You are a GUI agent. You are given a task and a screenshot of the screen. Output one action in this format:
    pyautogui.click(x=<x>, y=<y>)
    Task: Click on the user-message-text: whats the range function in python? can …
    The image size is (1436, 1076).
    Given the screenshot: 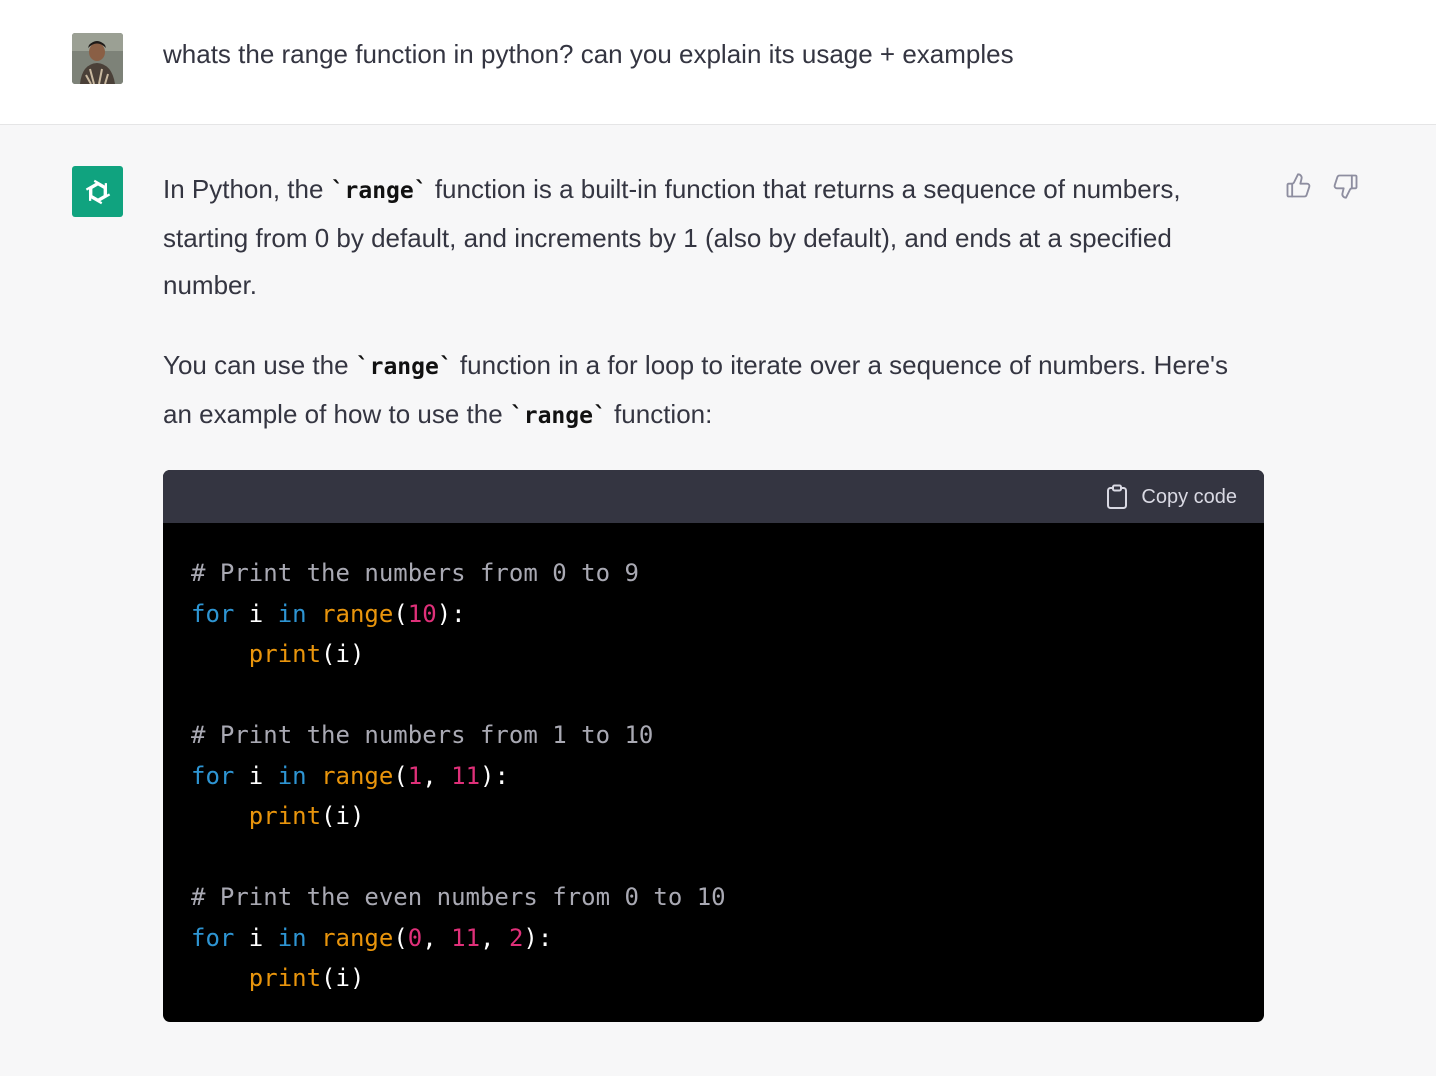 What is the action you would take?
    pyautogui.click(x=588, y=54)
    